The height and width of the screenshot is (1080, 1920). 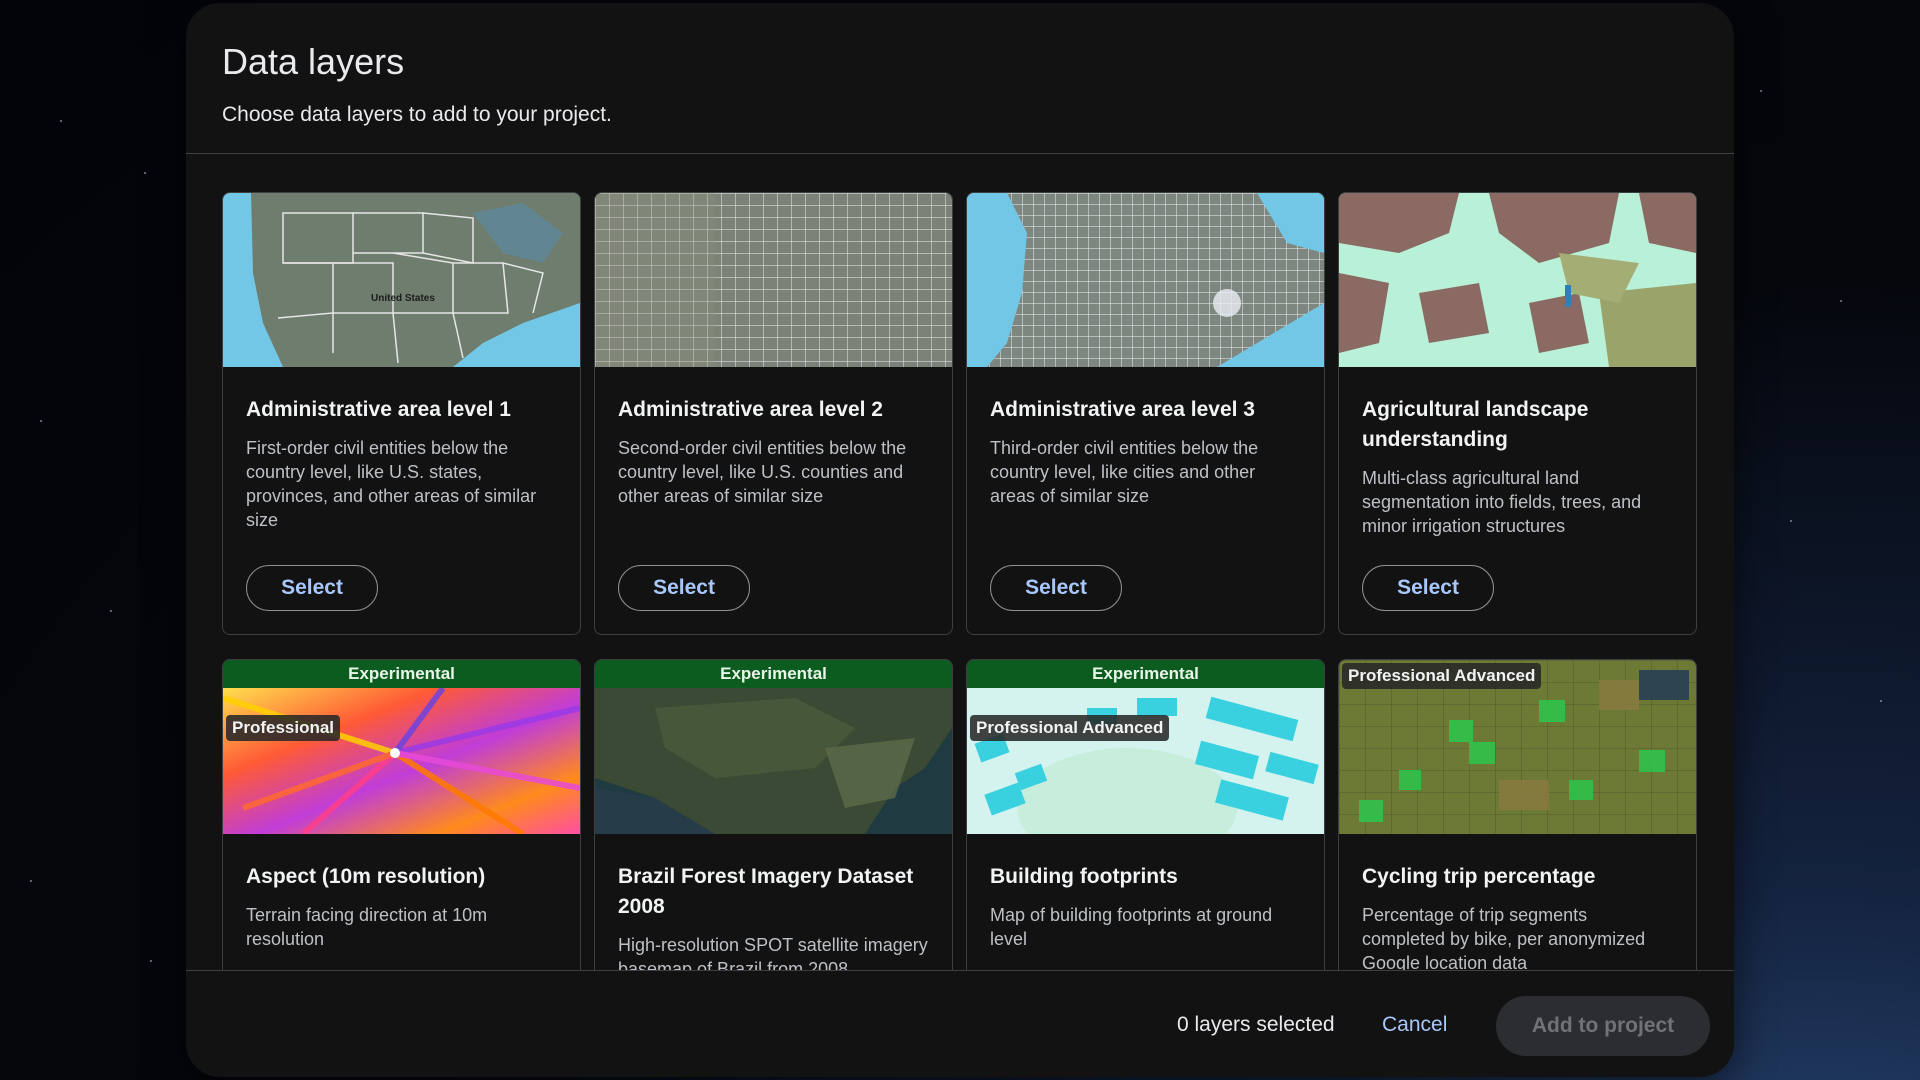 What do you see at coordinates (283, 728) in the screenshot?
I see `tier-badge: Professional` at bounding box center [283, 728].